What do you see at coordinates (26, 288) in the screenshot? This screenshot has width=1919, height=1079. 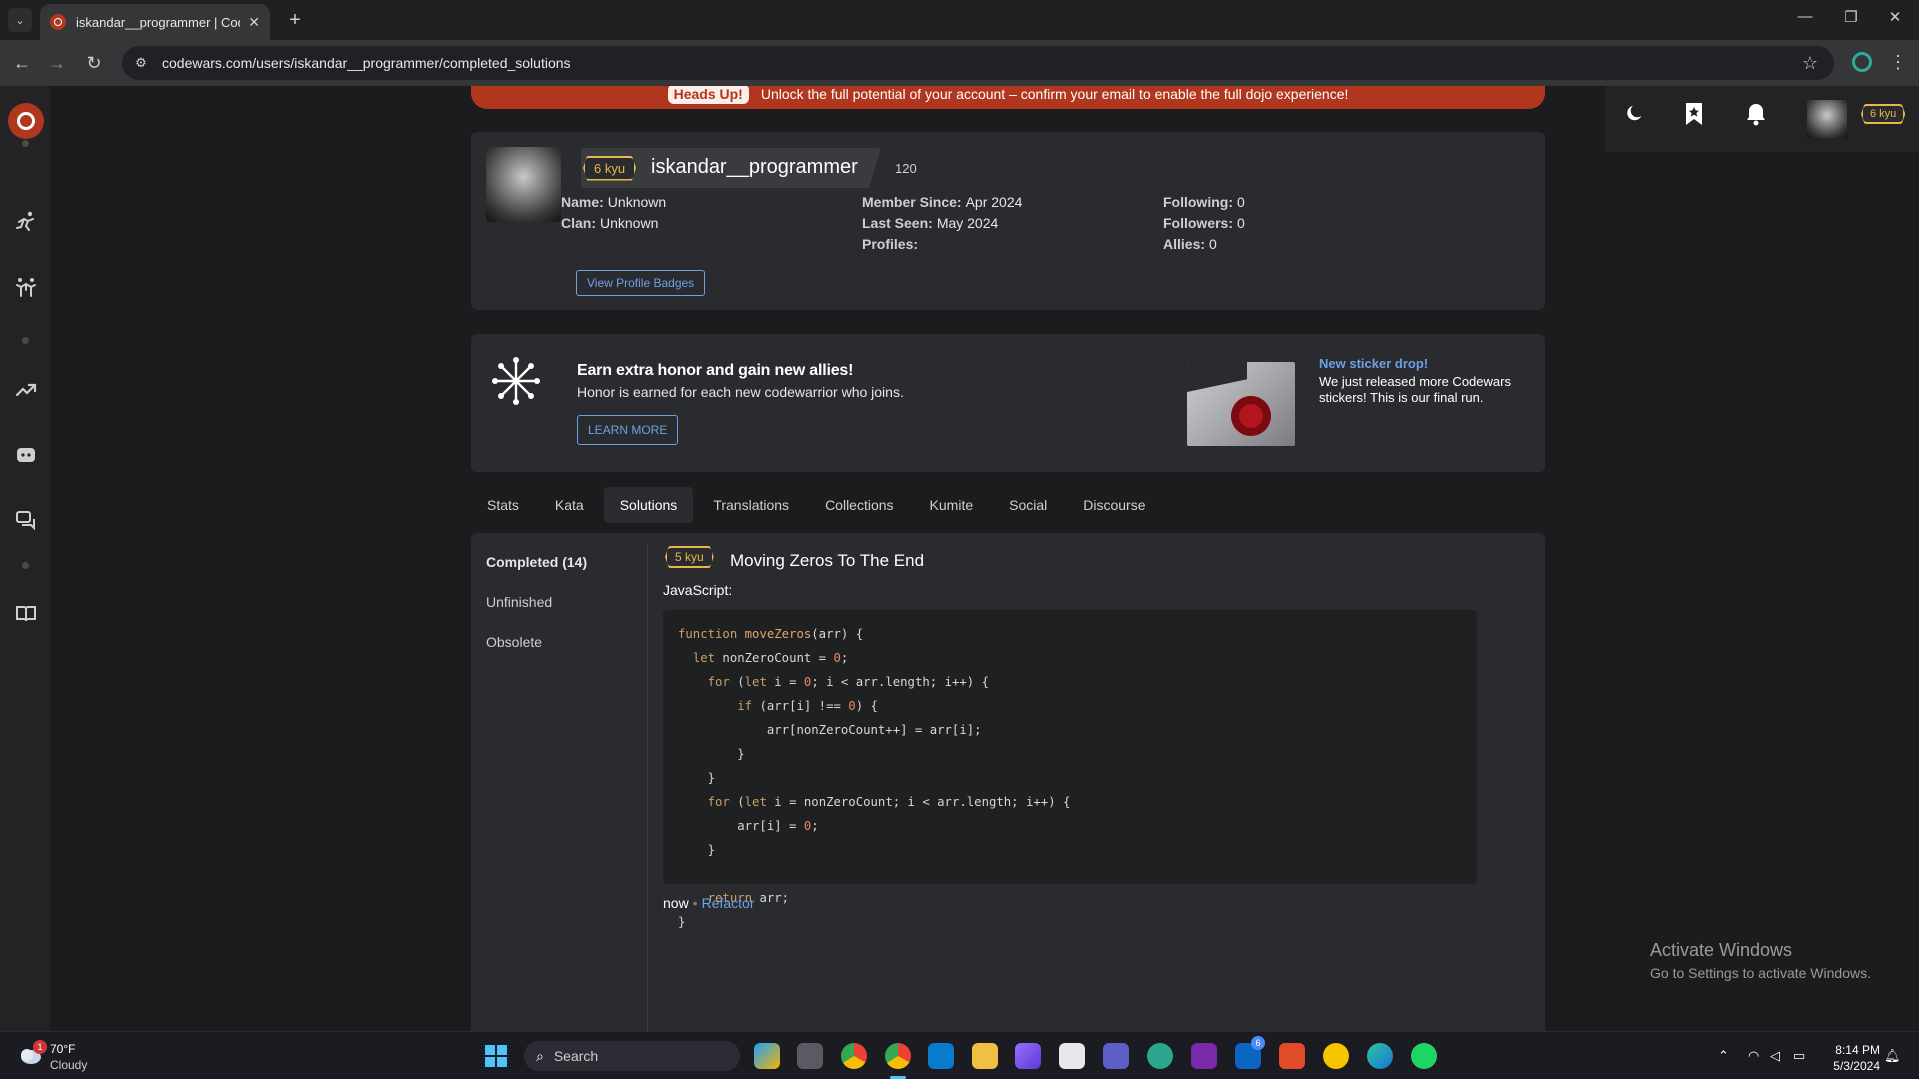 I see `kumite-icon` at bounding box center [26, 288].